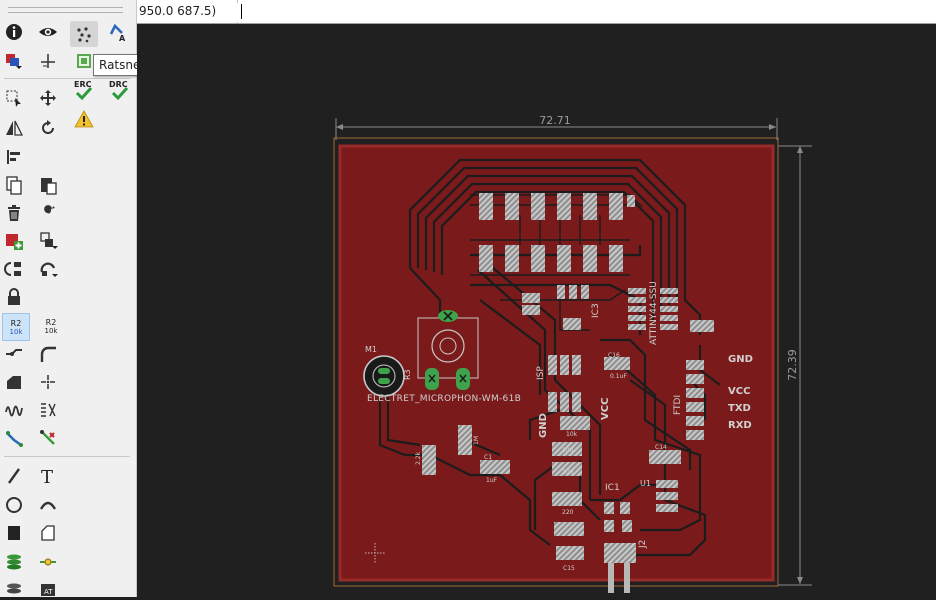 This screenshot has height=600, width=936. Describe the element at coordinates (568, 472) in the screenshot. I see `label-r-100b: 100` at that location.